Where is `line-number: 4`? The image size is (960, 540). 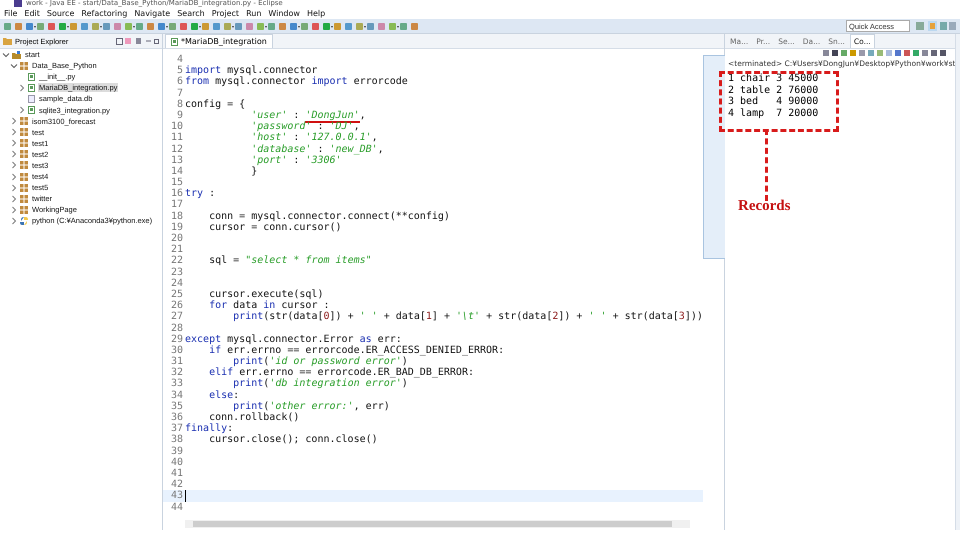
line-number: 4 is located at coordinates (180, 60).